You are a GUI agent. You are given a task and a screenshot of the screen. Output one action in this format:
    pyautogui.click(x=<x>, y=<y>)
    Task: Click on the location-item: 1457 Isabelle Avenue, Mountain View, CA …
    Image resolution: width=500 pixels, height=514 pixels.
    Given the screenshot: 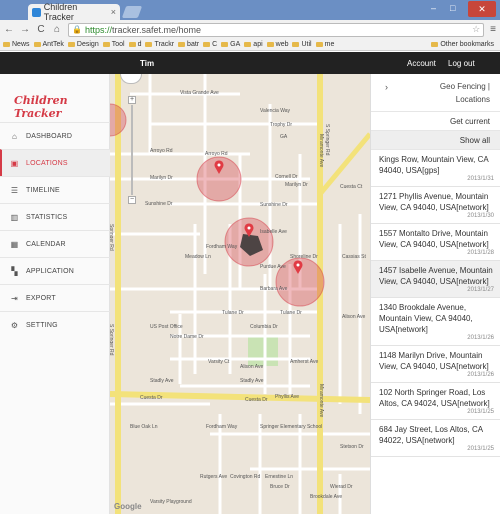 What is the action you would take?
    pyautogui.click(x=435, y=279)
    